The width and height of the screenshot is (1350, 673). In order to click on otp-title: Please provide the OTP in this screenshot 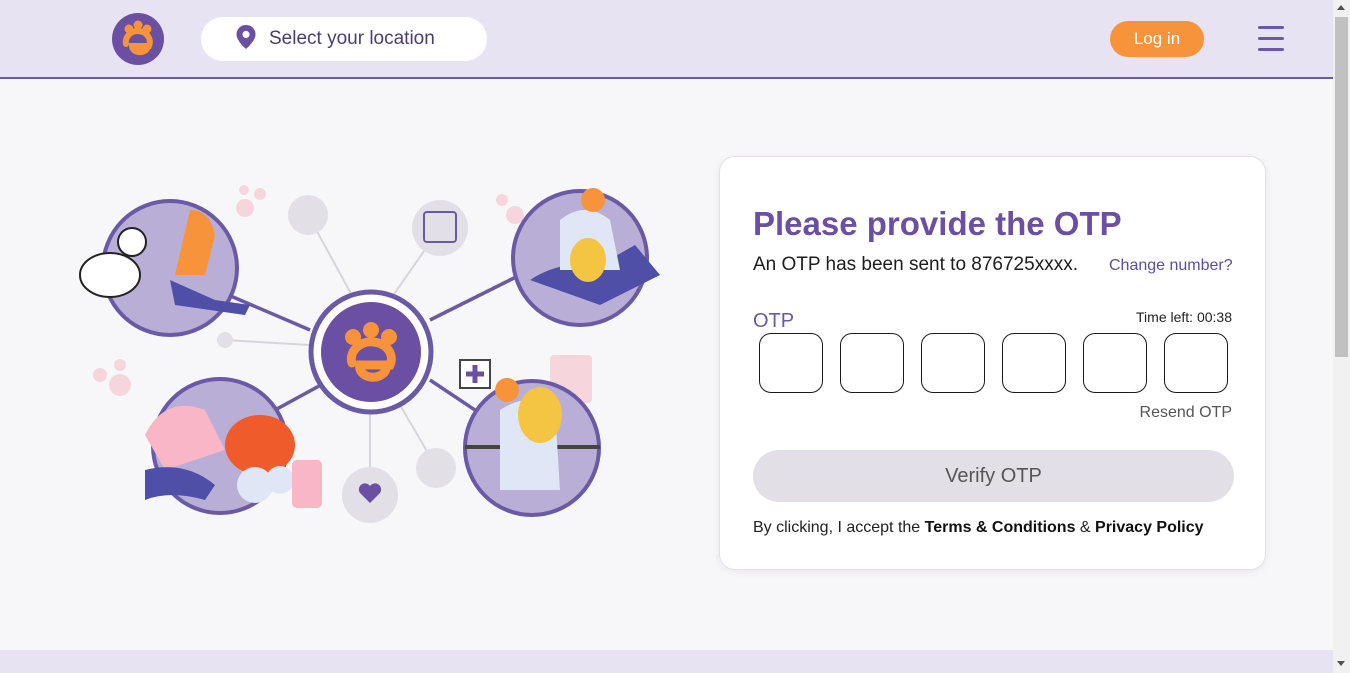, I will do `click(937, 223)`.